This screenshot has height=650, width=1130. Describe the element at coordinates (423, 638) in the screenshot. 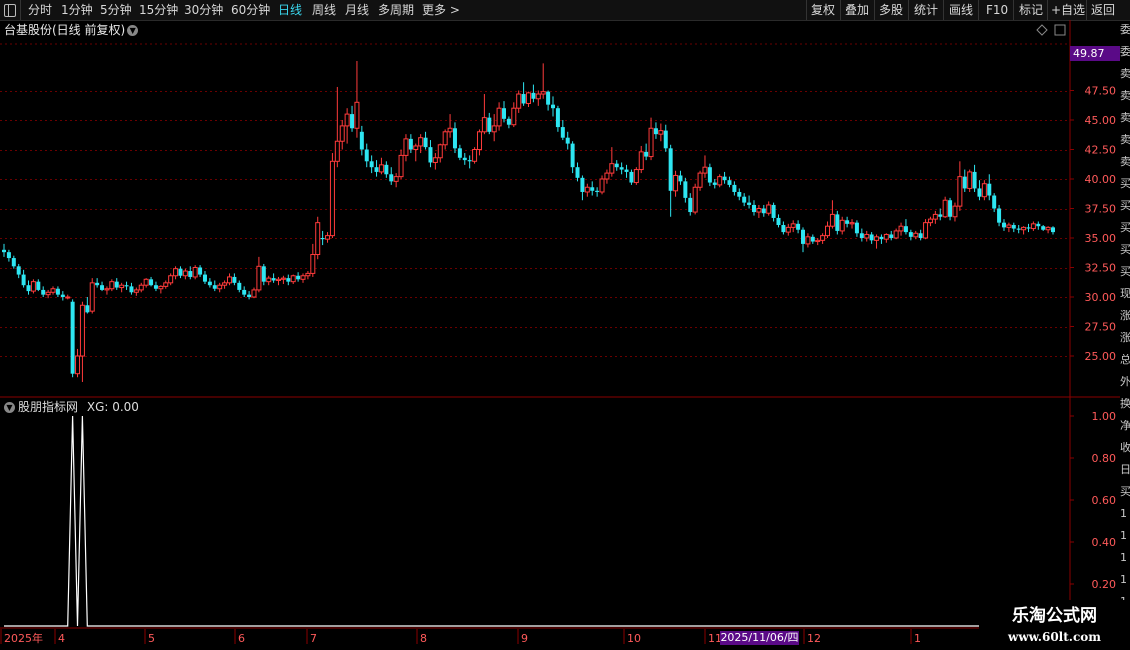

I see `time-axis-label: 8` at that location.